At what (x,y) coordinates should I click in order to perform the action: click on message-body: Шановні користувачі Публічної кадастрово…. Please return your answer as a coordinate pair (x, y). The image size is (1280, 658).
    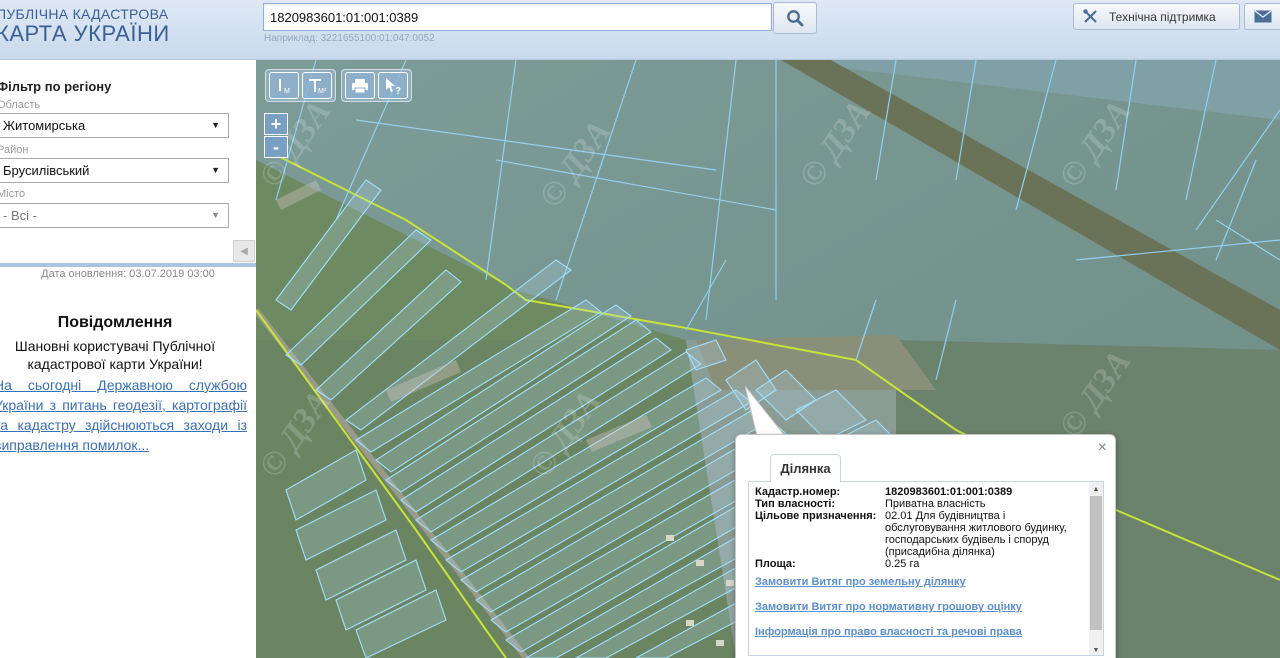
    Looking at the image, I should click on (115, 355).